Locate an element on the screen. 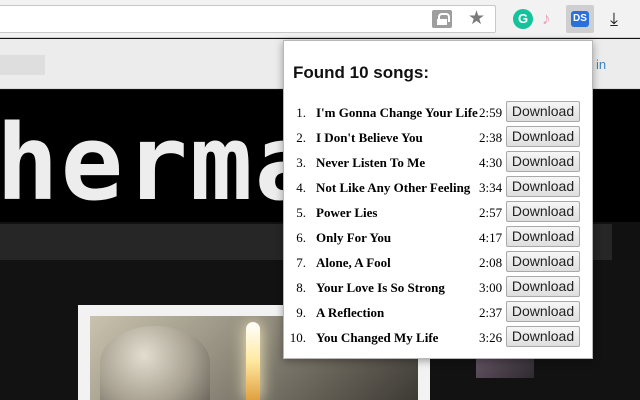 This screenshot has width=640, height=400. song-duration: 3:34 is located at coordinates (491, 187).